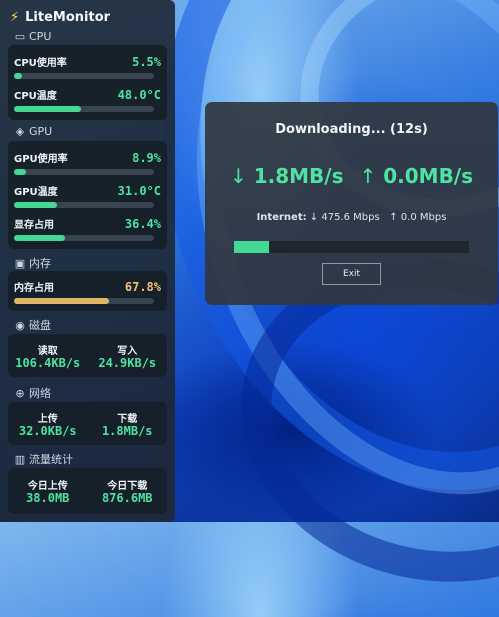 The height and width of the screenshot is (617, 499). I want to click on network-up-label: 上传, so click(47, 419).